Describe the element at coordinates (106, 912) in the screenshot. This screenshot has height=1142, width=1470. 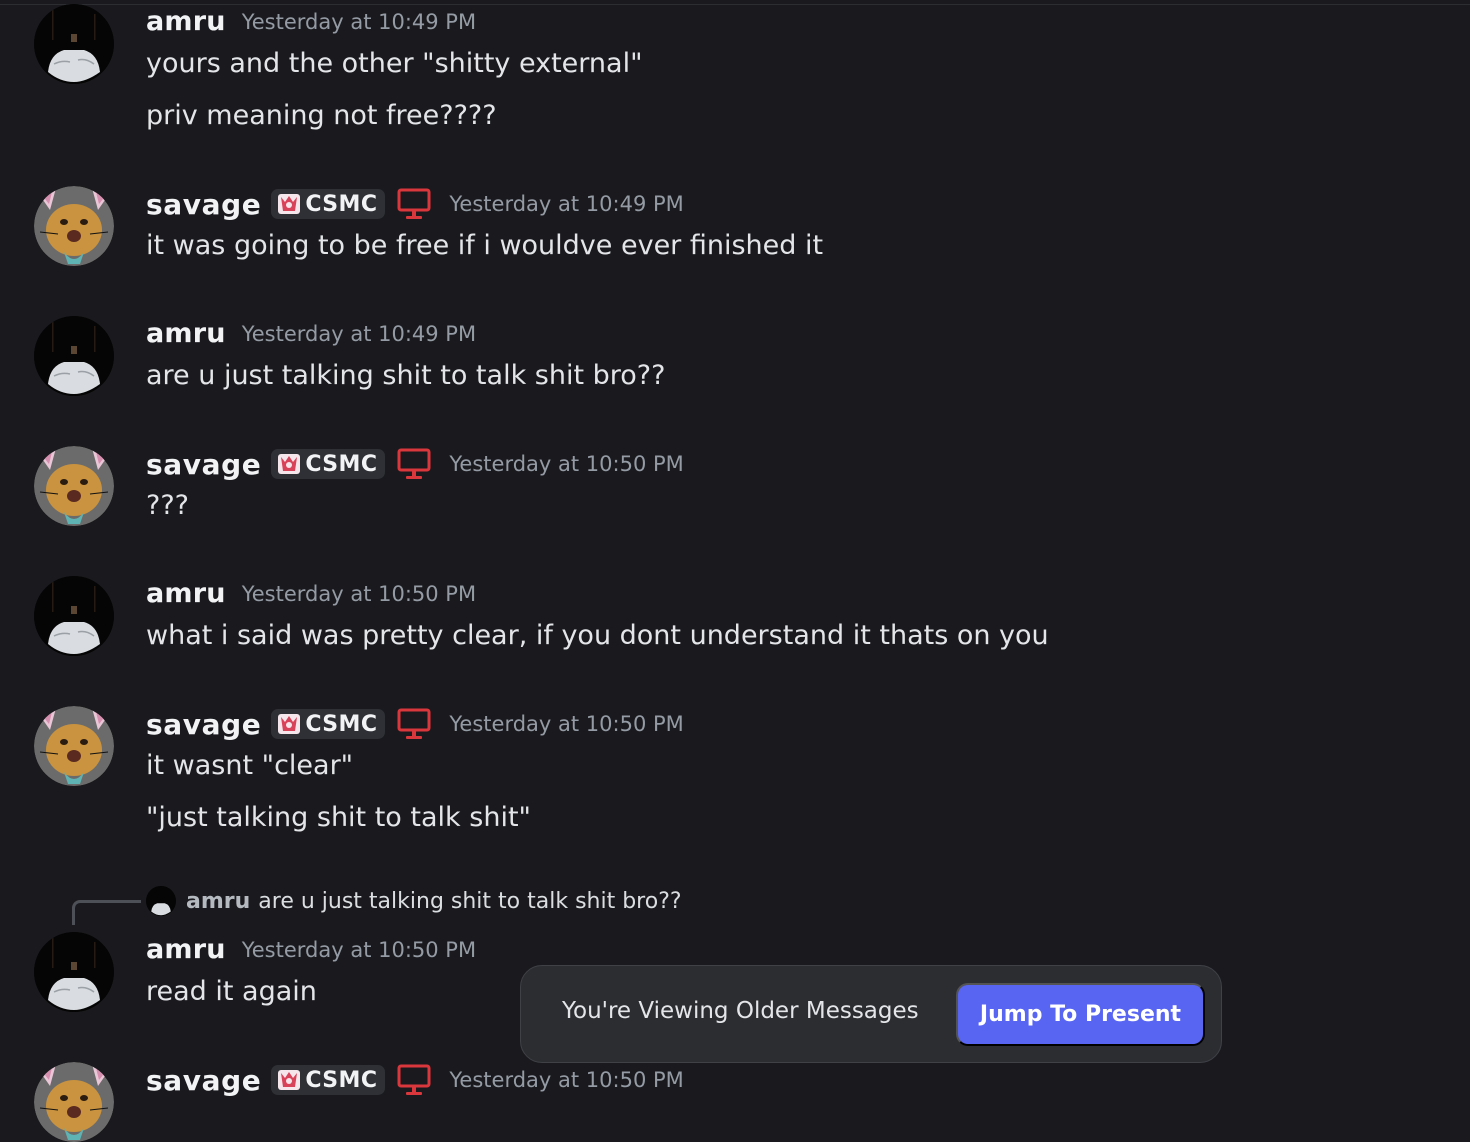
I see `reply-connector` at that location.